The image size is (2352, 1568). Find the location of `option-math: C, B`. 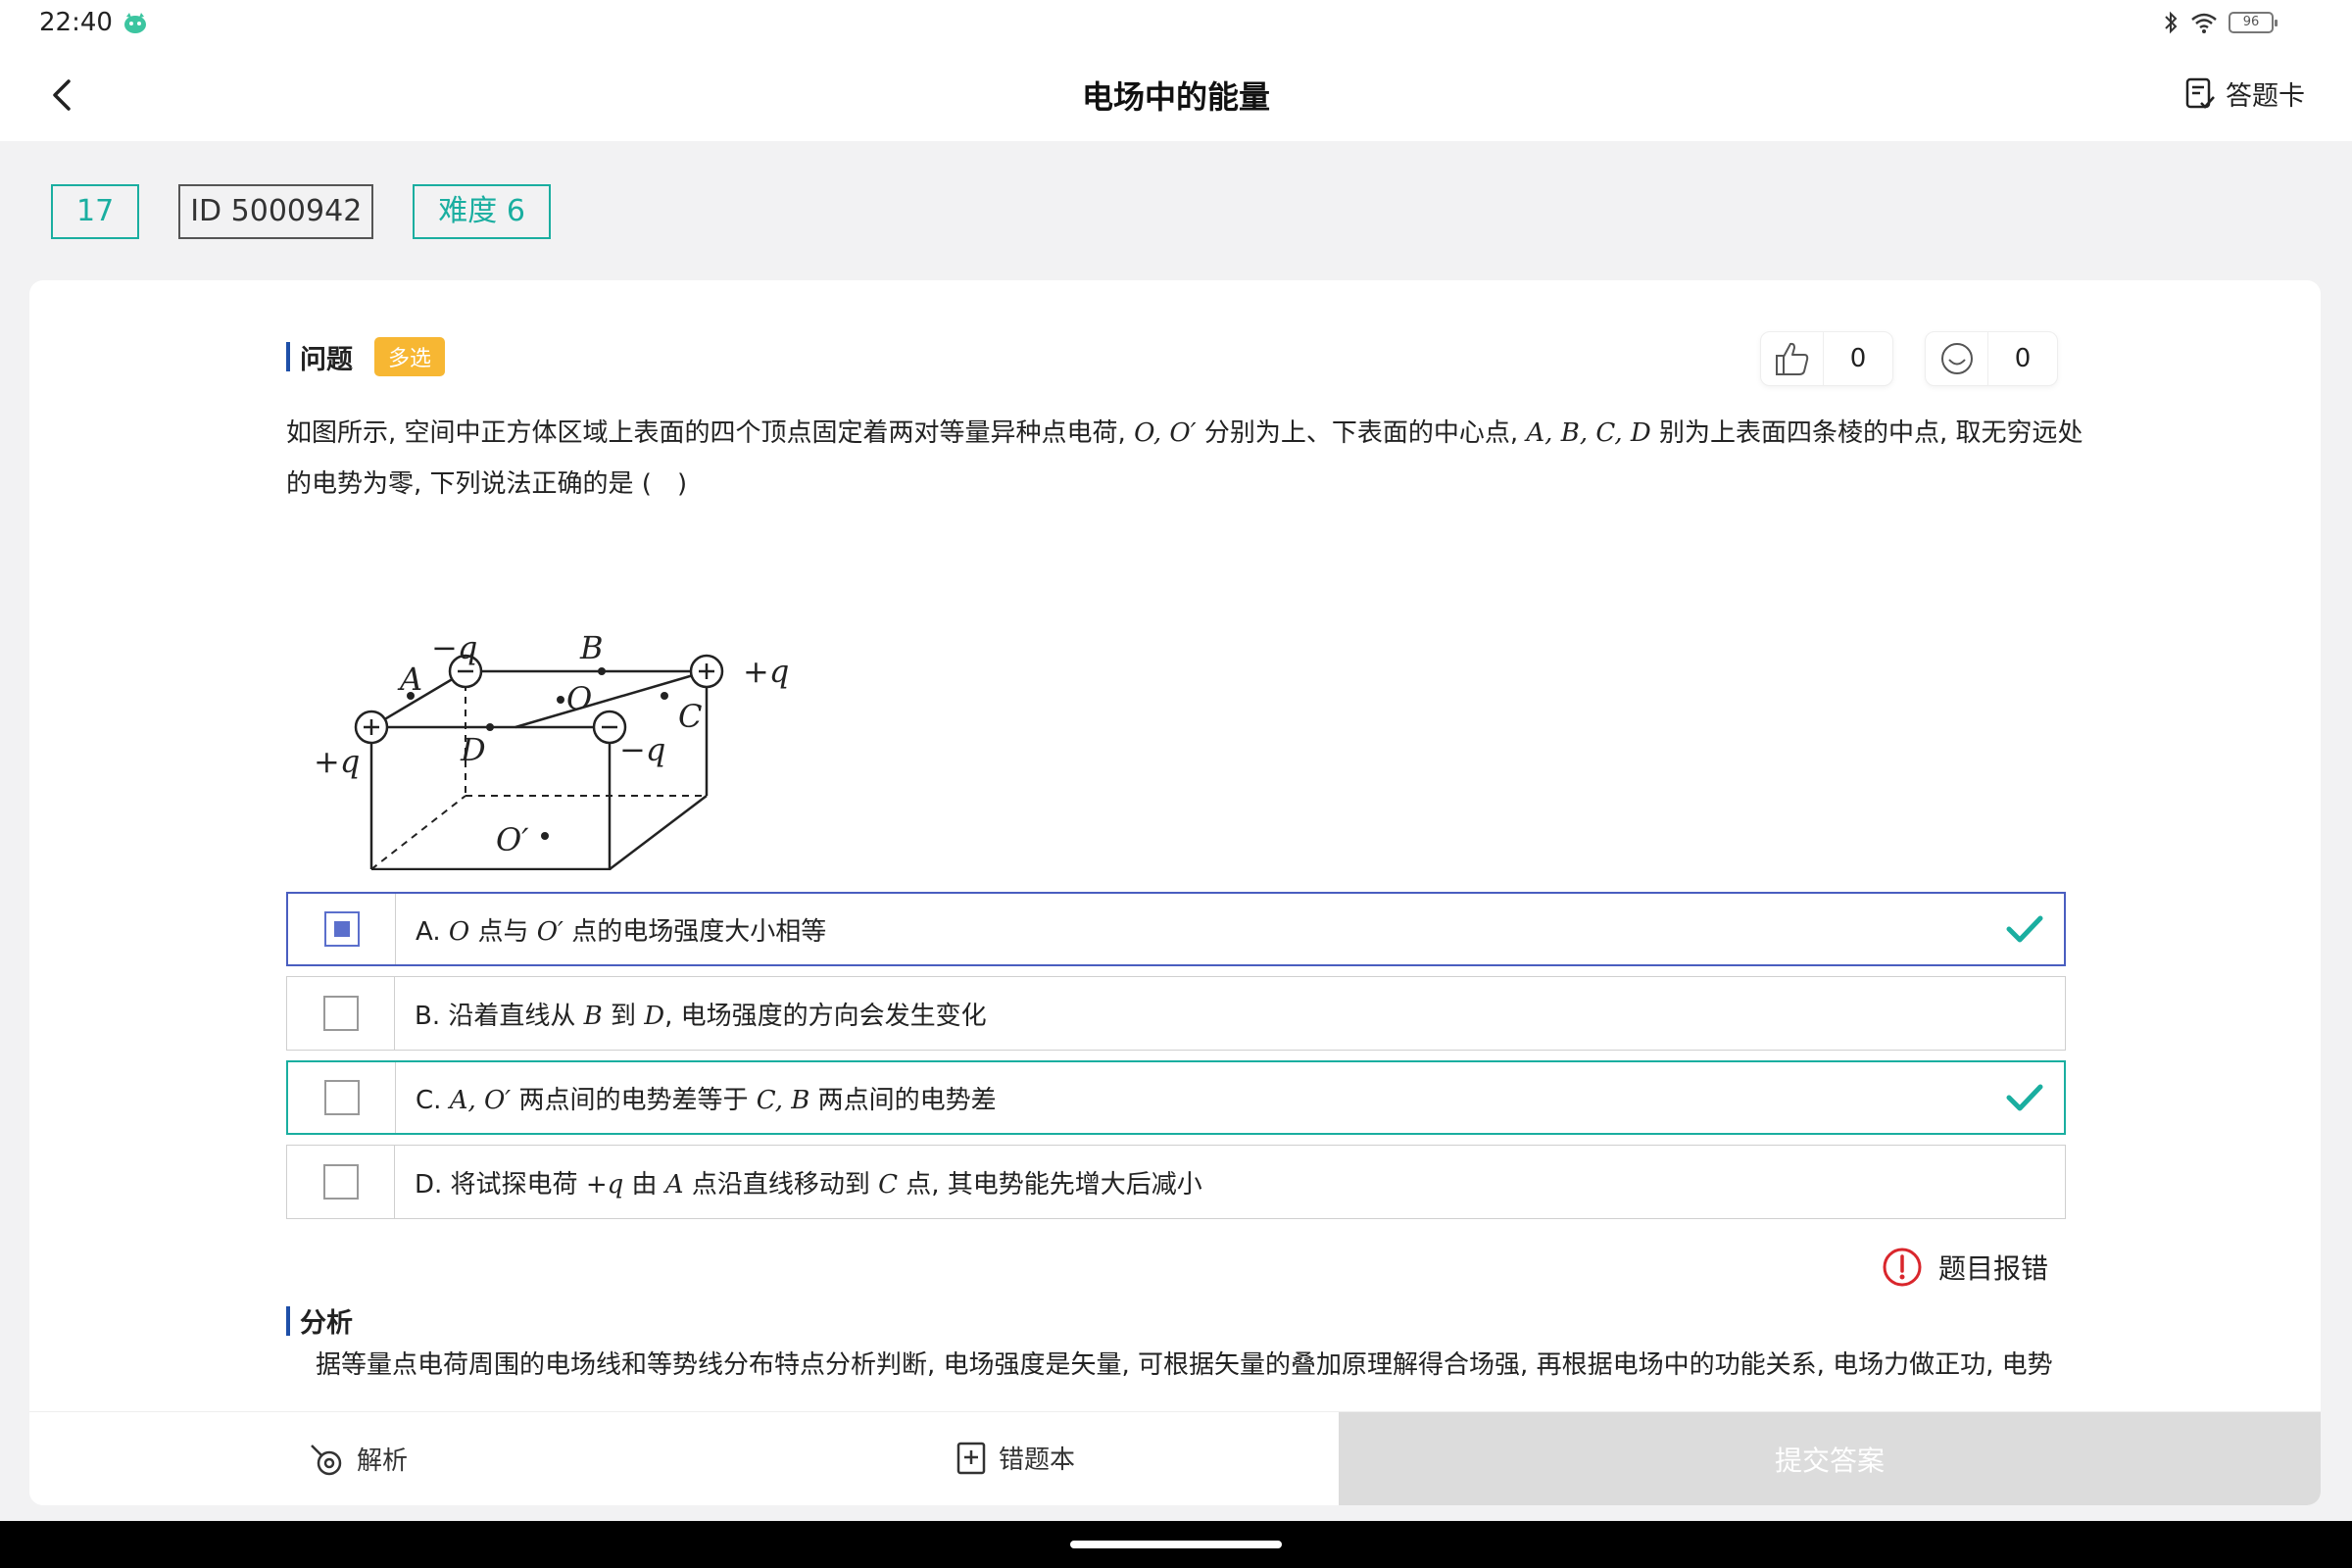

option-math: C, B is located at coordinates (783, 1100).